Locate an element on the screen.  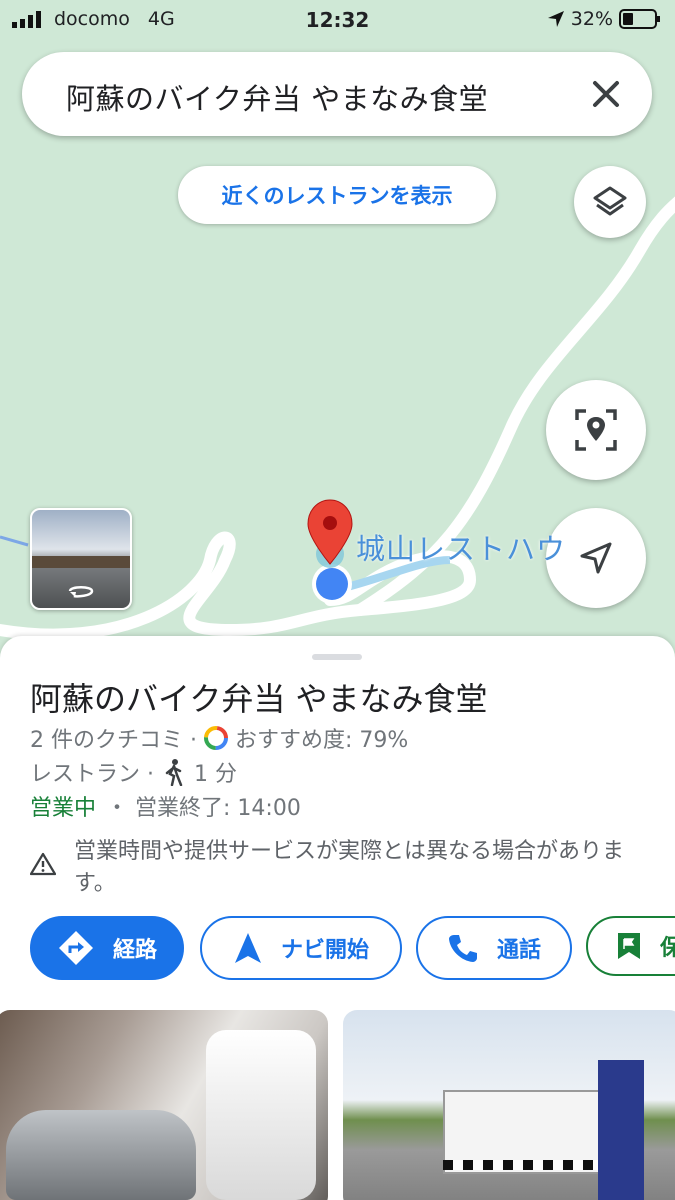
phone-icon is located at coordinates (462, 948).